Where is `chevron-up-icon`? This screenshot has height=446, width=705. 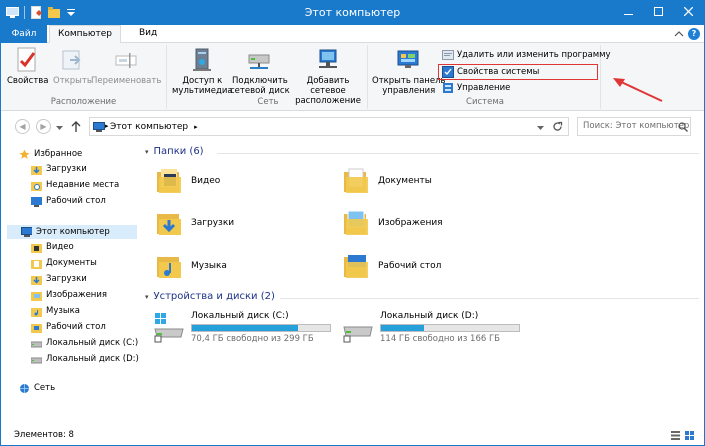 chevron-up-icon is located at coordinates (679, 34).